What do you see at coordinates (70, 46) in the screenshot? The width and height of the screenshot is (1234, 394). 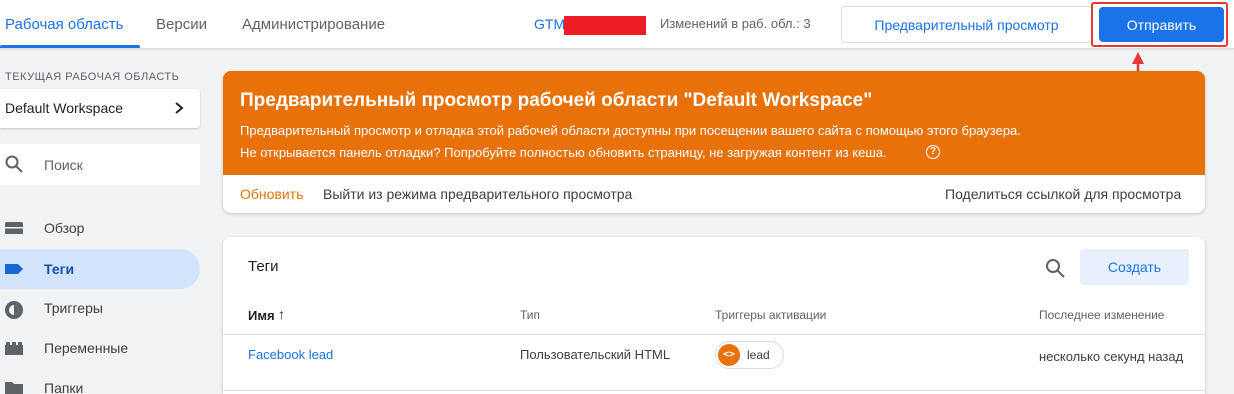 I see `active-tab-indicator` at bounding box center [70, 46].